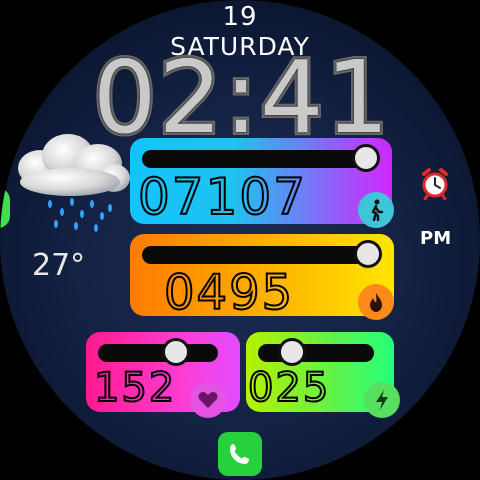 The width and height of the screenshot is (480, 480). I want to click on steps-value: 07107, so click(222, 197).